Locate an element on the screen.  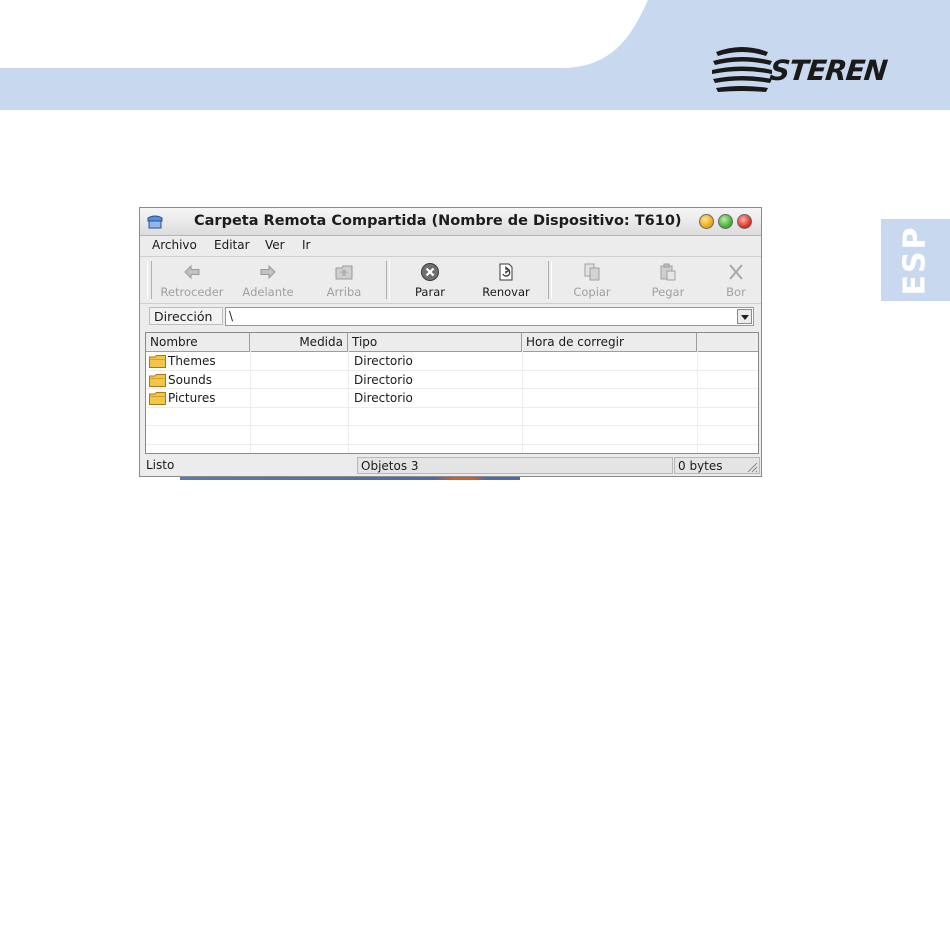
arrow-right-icon is located at coordinates (268, 272).